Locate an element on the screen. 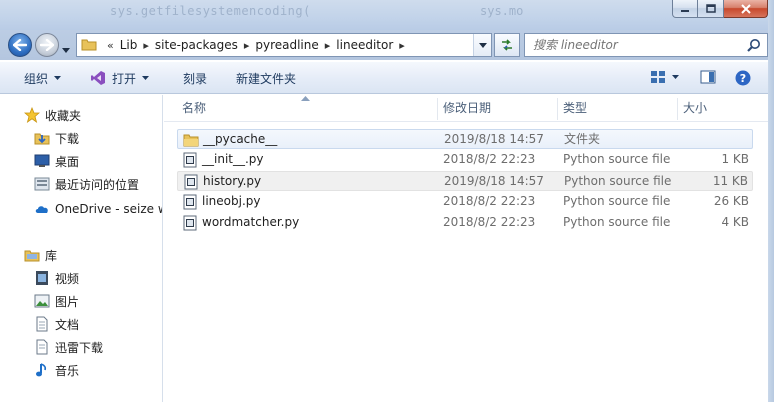 The width and height of the screenshot is (774, 402). help-button: ? is located at coordinates (743, 78).